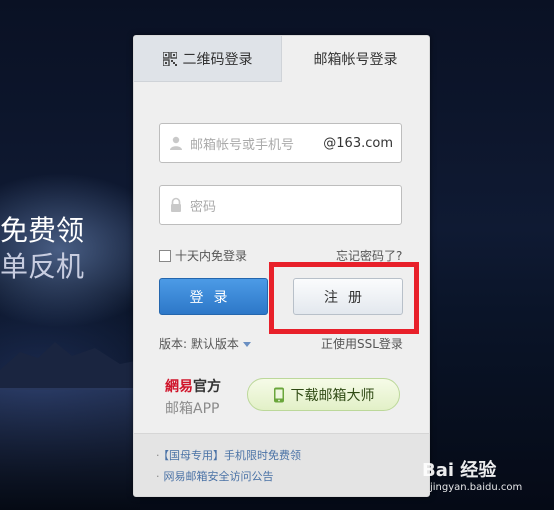 This screenshot has height=510, width=554. What do you see at coordinates (246, 344) in the screenshot?
I see `dropdown-triangle-icon` at bounding box center [246, 344].